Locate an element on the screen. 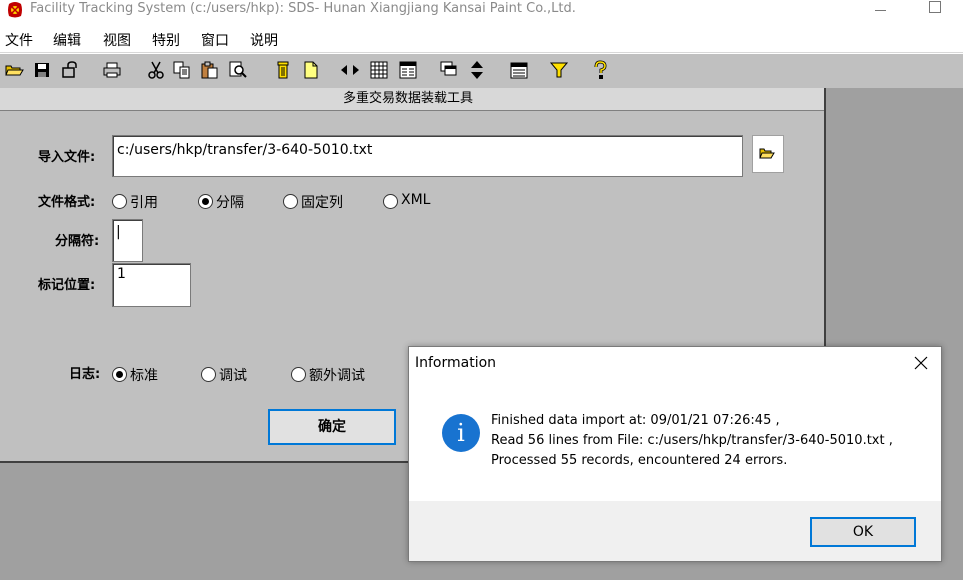  browse-button is located at coordinates (768, 154).